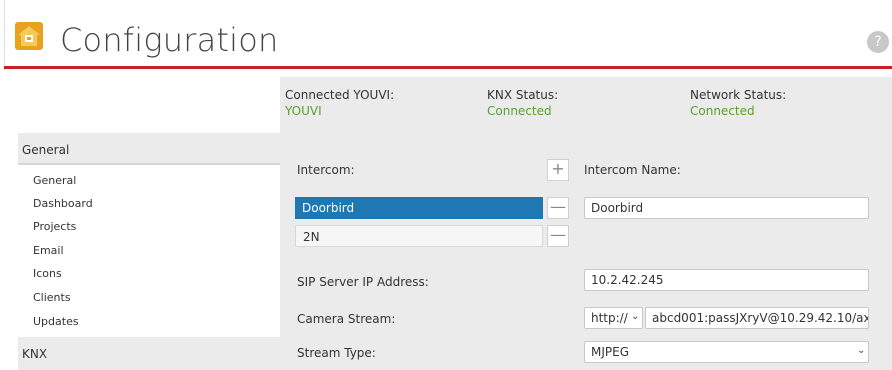  What do you see at coordinates (738, 95) in the screenshot?
I see `network-status-label: Network Status:` at bounding box center [738, 95].